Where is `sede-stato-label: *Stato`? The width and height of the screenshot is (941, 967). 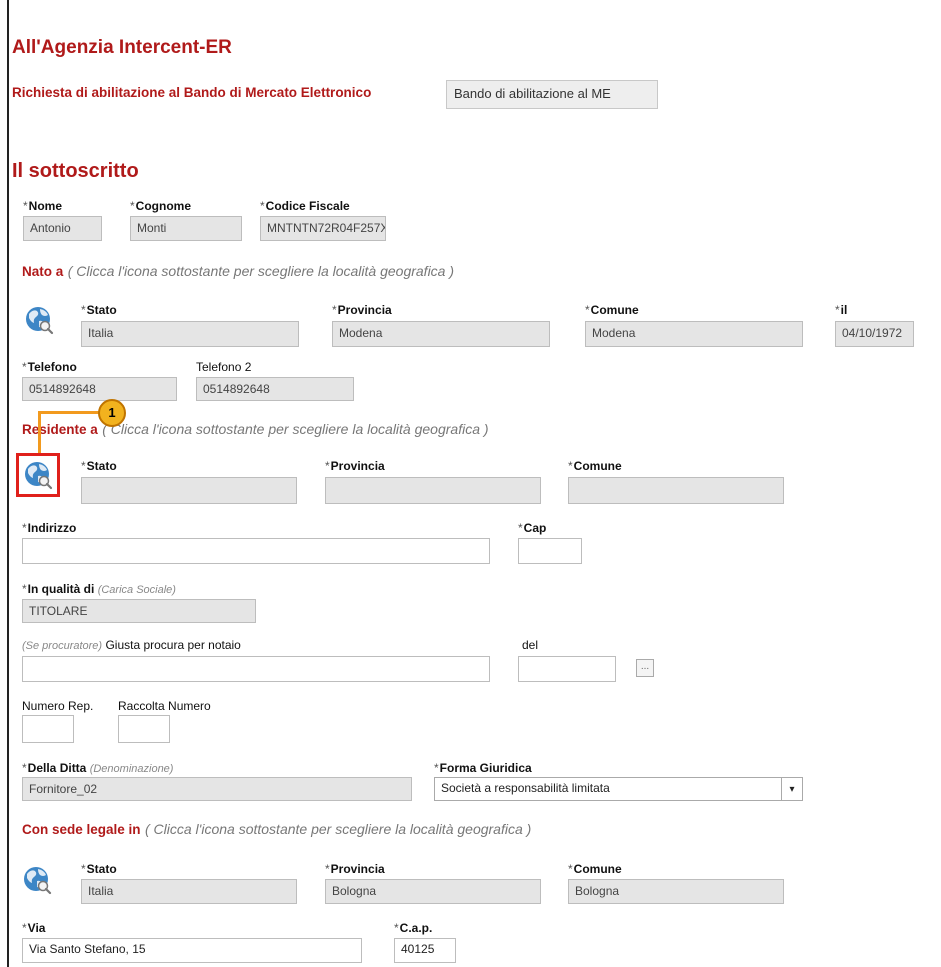
sede-stato-label: *Stato is located at coordinates (99, 869).